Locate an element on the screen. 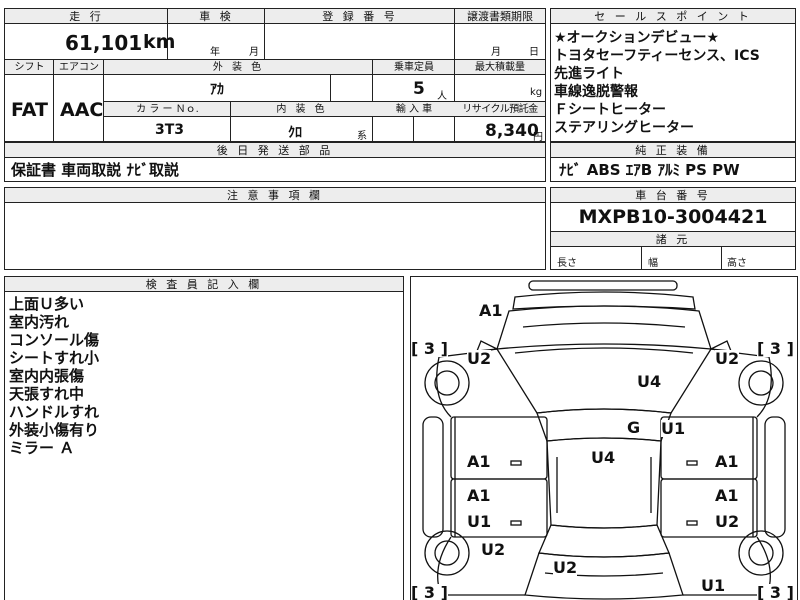 The height and width of the screenshot is (600, 800). damage-glass: G is located at coordinates (634, 427).